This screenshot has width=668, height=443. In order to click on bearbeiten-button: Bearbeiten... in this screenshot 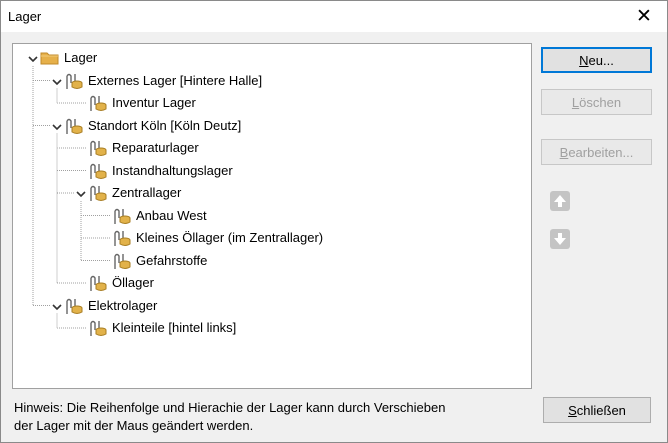, I will do `click(596, 152)`.